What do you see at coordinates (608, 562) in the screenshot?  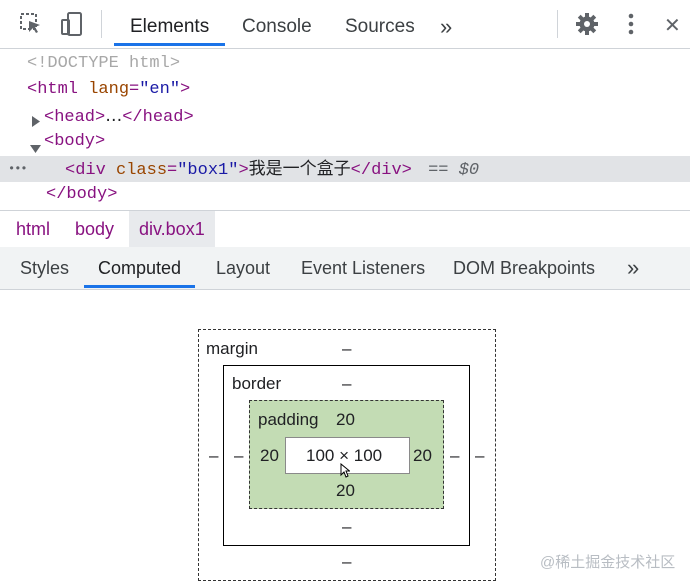 I see `watermark-text: @稀土掘金技术社区` at bounding box center [608, 562].